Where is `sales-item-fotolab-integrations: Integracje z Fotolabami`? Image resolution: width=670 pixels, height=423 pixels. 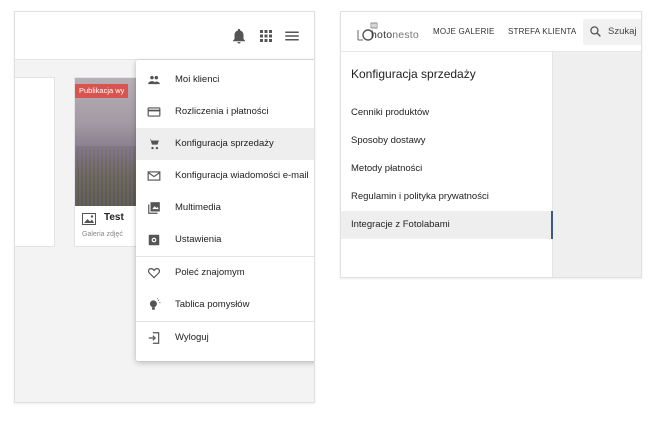
sales-item-fotolab-integrations: Integracje z Fotolabami is located at coordinates (447, 225).